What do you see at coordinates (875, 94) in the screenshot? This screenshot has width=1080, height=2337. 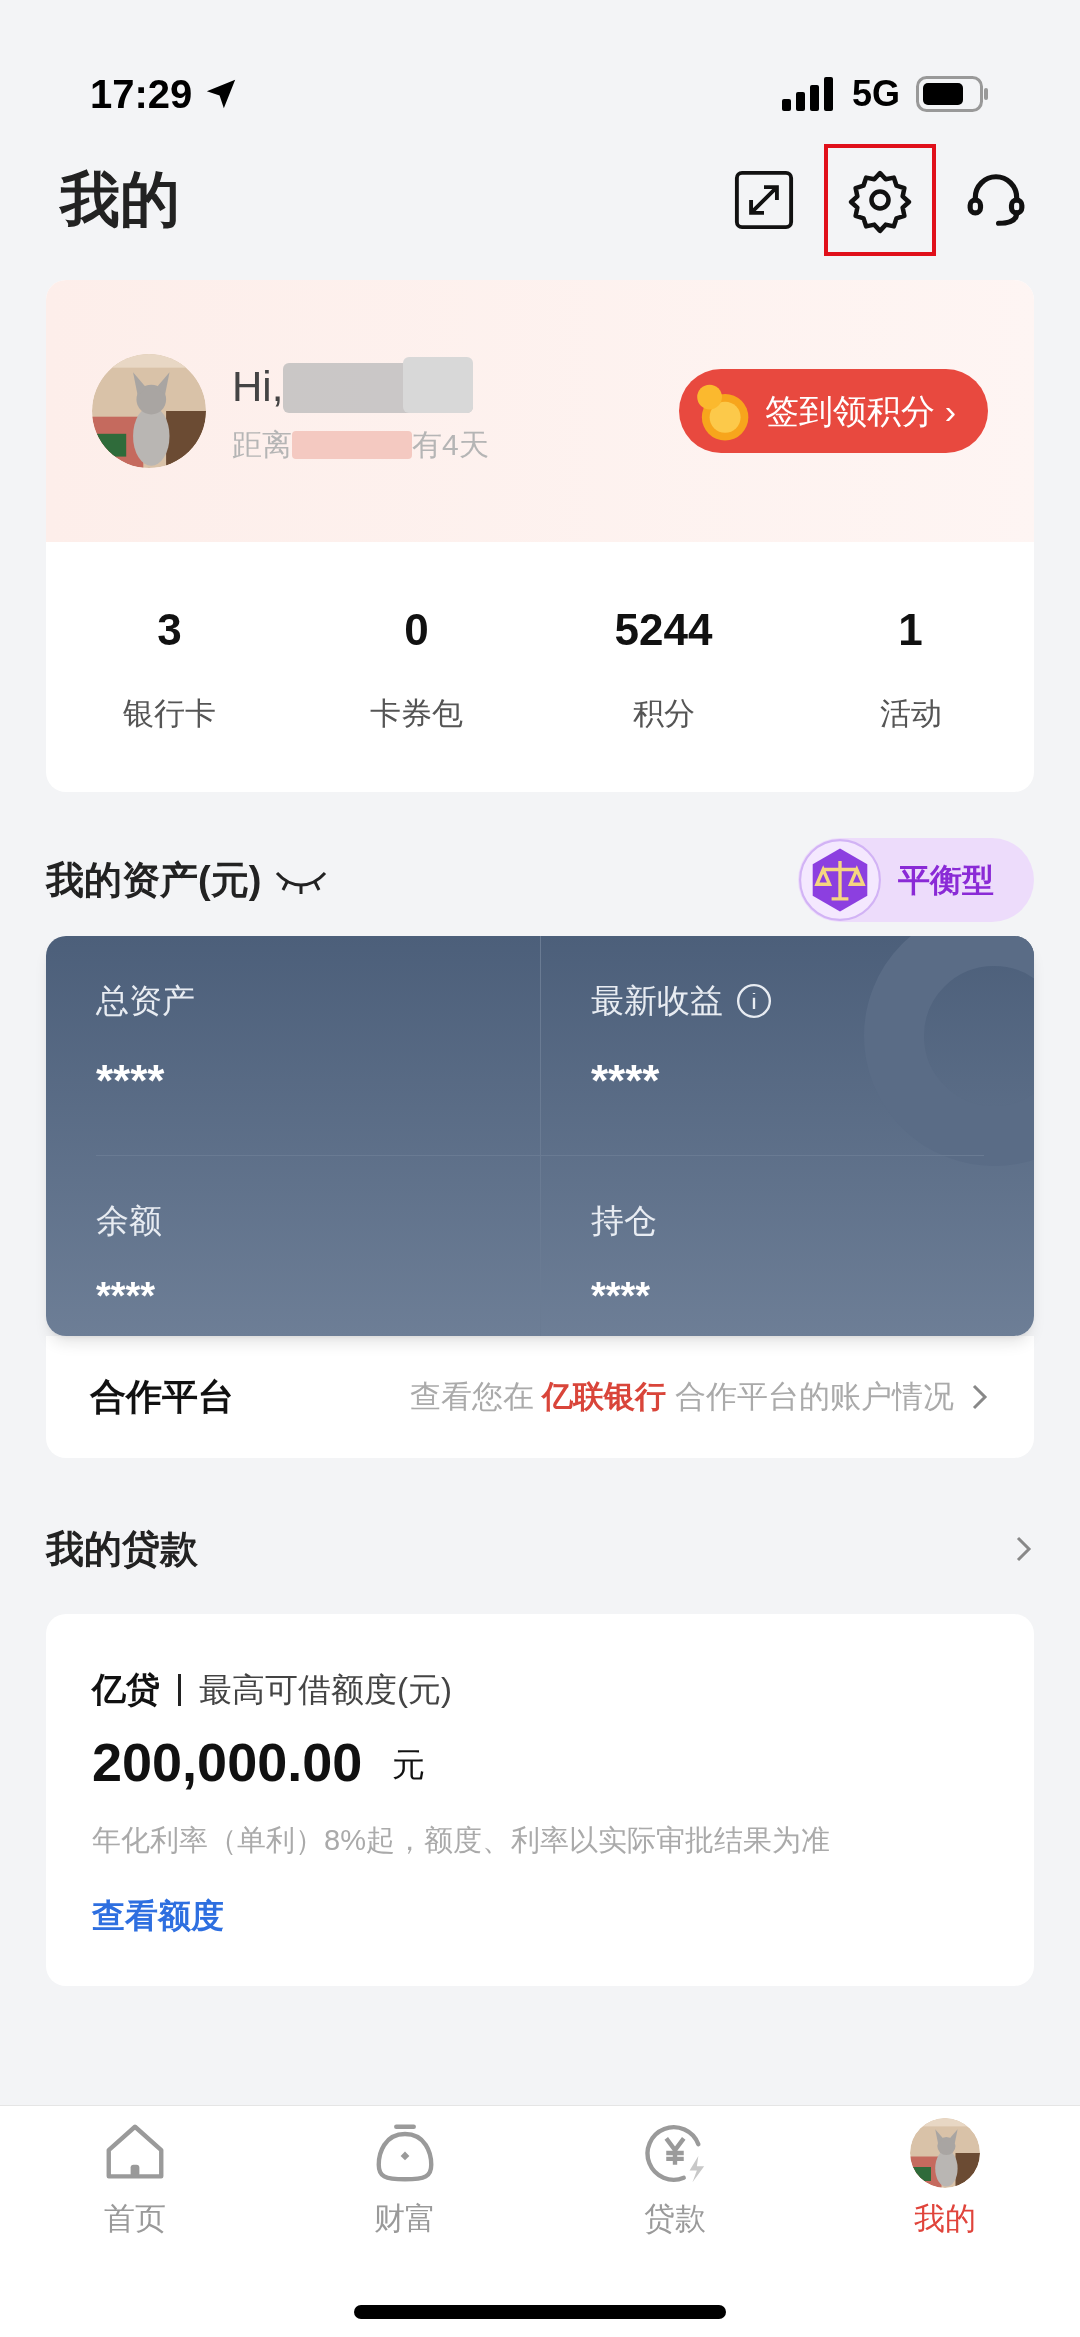 I see `network-label: 5G` at bounding box center [875, 94].